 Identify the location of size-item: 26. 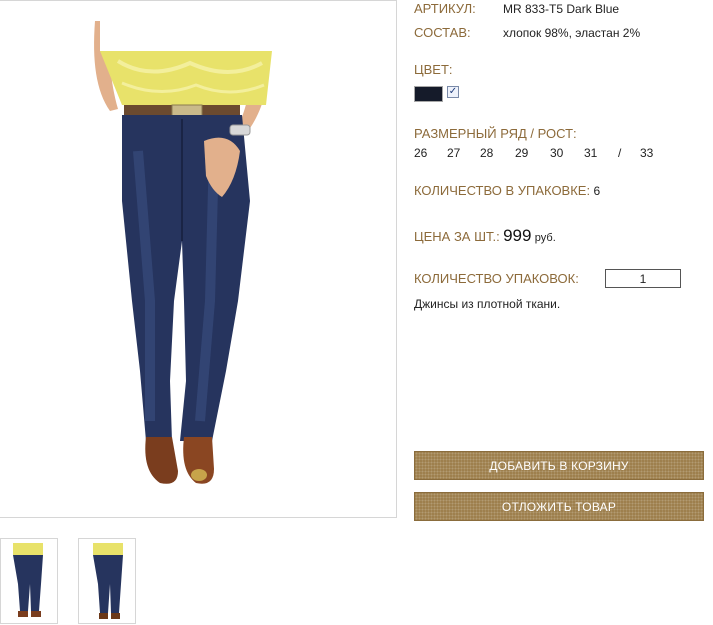
(421, 153).